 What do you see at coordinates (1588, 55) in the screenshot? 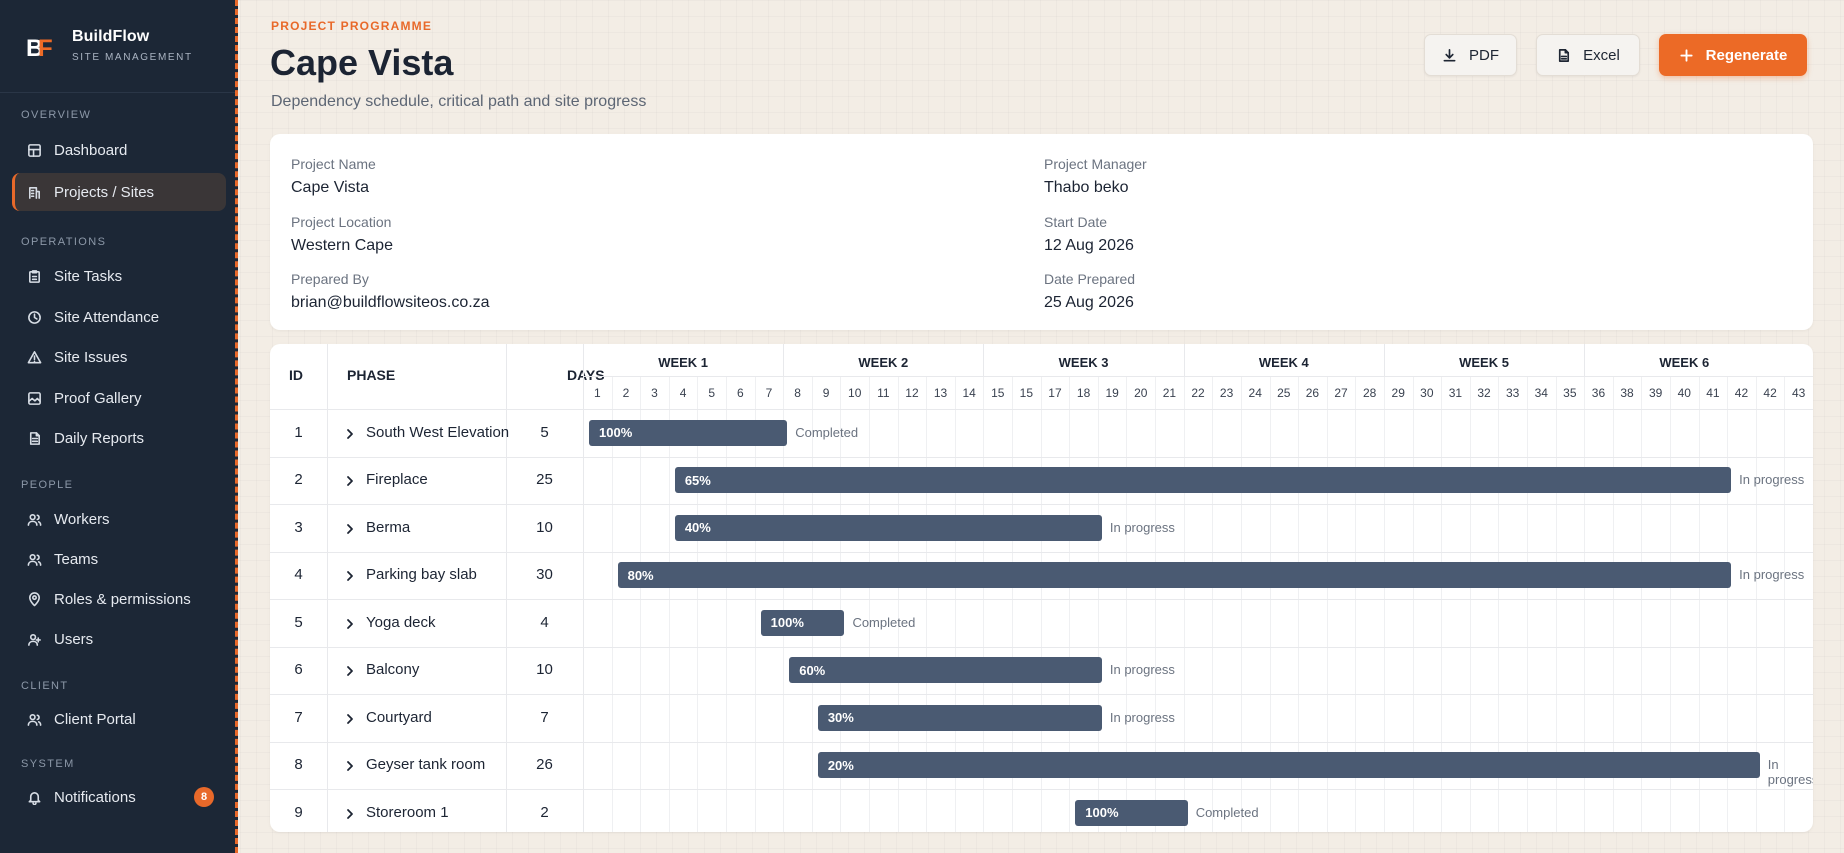
I see `export-excel-button: Excel` at bounding box center [1588, 55].